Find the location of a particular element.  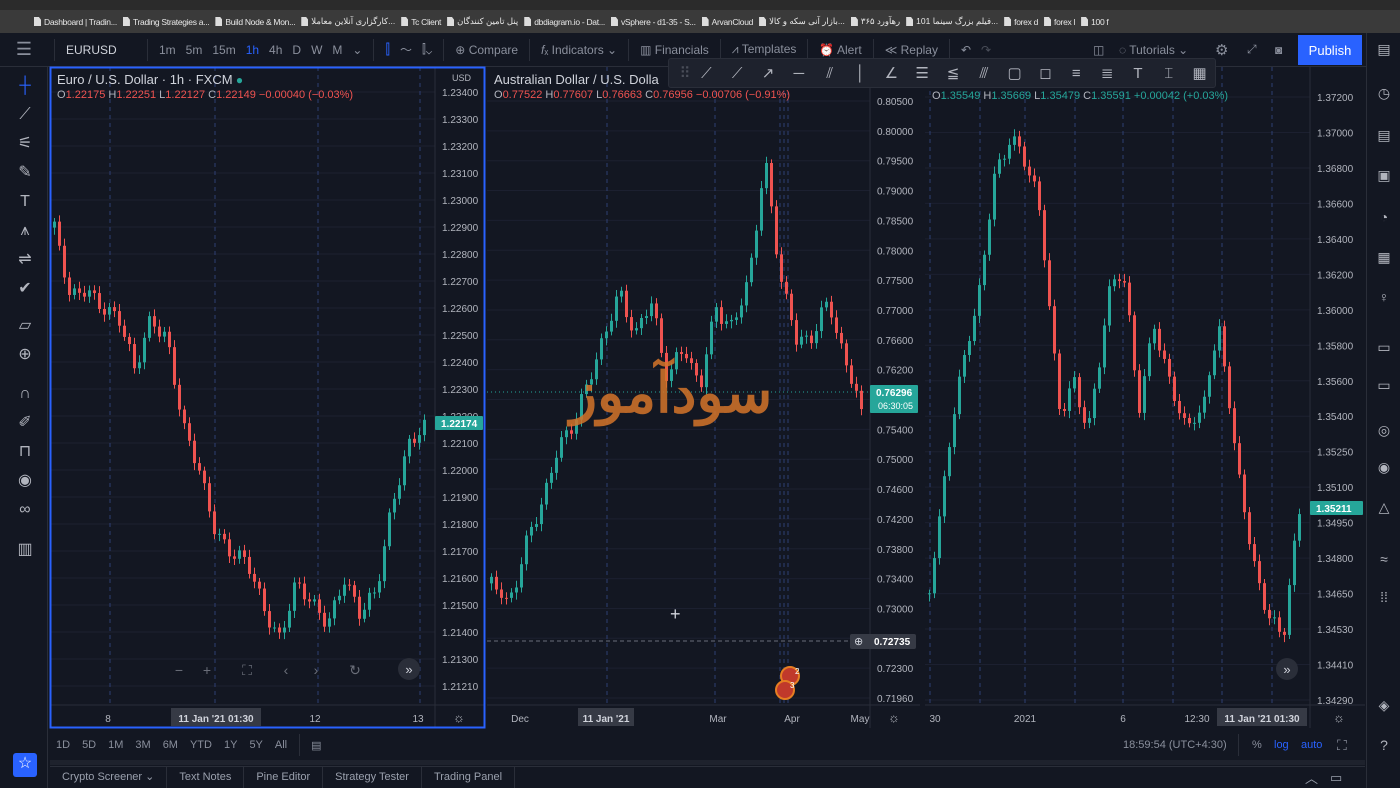

collapse-chevron-up-icon: ︿ is located at coordinates (1311, 777).